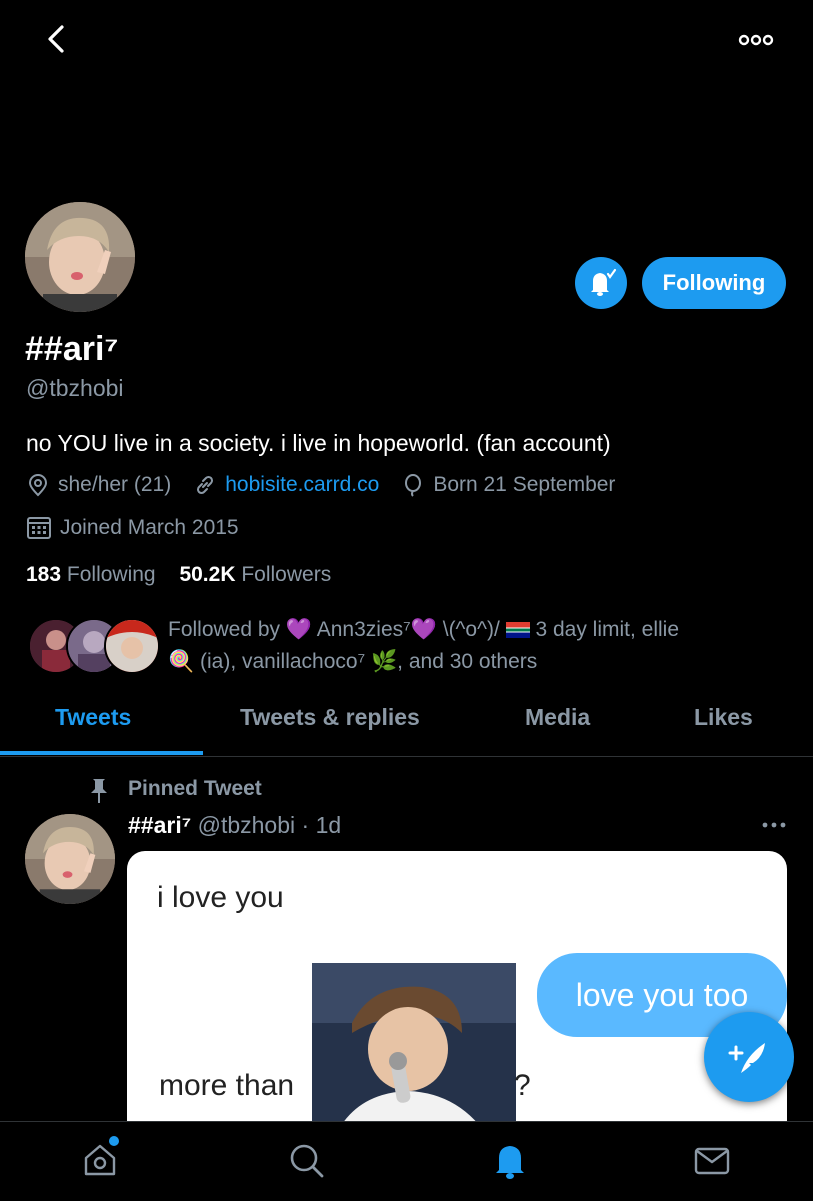  What do you see at coordinates (149, 527) in the screenshot?
I see `joined-text: Joined March 2015` at bounding box center [149, 527].